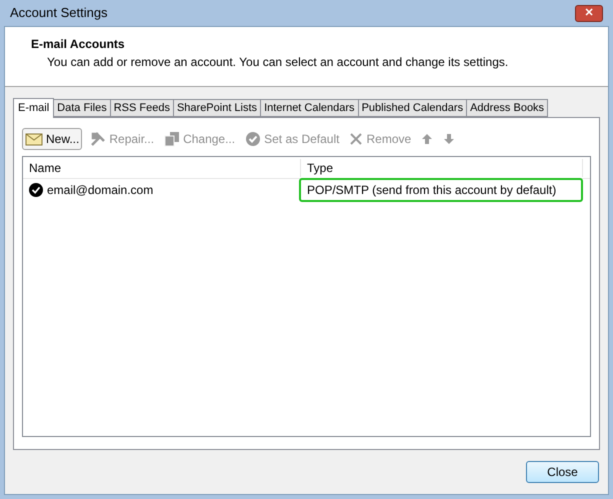  What do you see at coordinates (59, 13) in the screenshot?
I see `window-title: Account Settings` at bounding box center [59, 13].